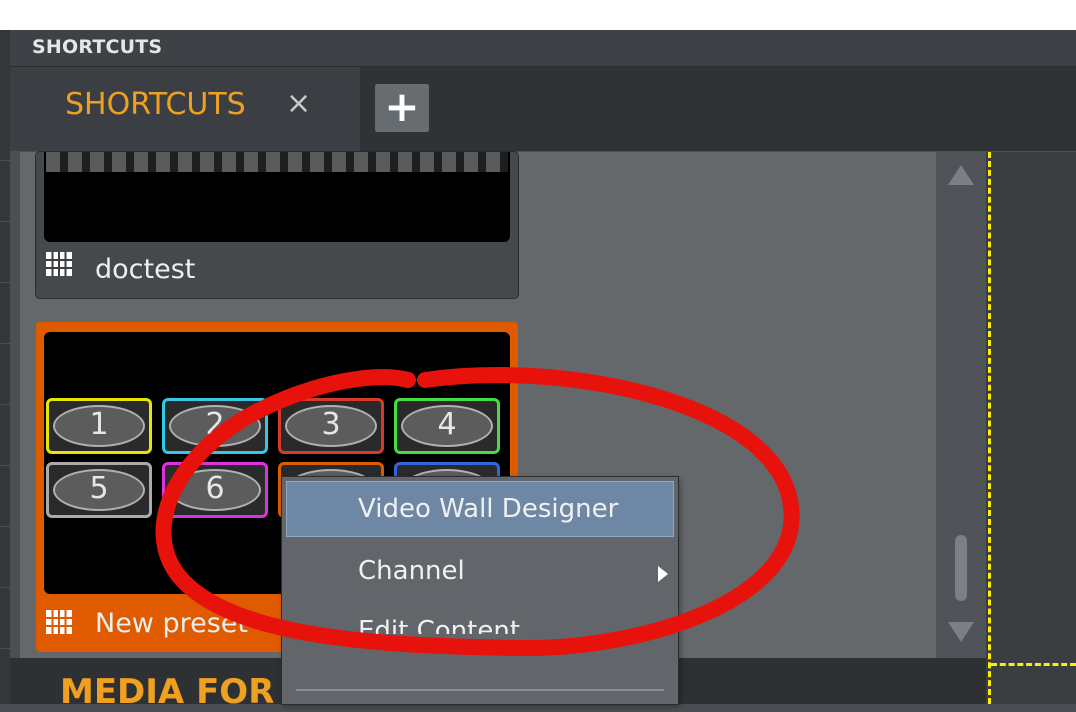 Image resolution: width=1076 pixels, height=712 pixels. Describe the element at coordinates (298, 103) in the screenshot. I see `tab-close-icon: ×` at that location.